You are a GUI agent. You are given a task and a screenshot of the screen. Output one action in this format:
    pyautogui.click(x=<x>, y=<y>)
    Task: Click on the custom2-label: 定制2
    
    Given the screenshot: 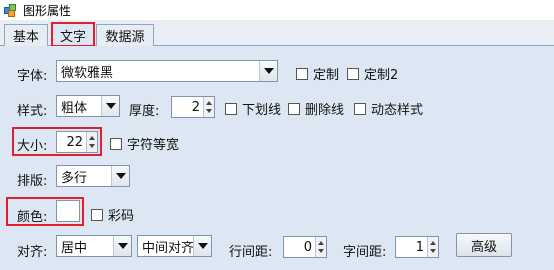 What is the action you would take?
    pyautogui.click(x=381, y=75)
    